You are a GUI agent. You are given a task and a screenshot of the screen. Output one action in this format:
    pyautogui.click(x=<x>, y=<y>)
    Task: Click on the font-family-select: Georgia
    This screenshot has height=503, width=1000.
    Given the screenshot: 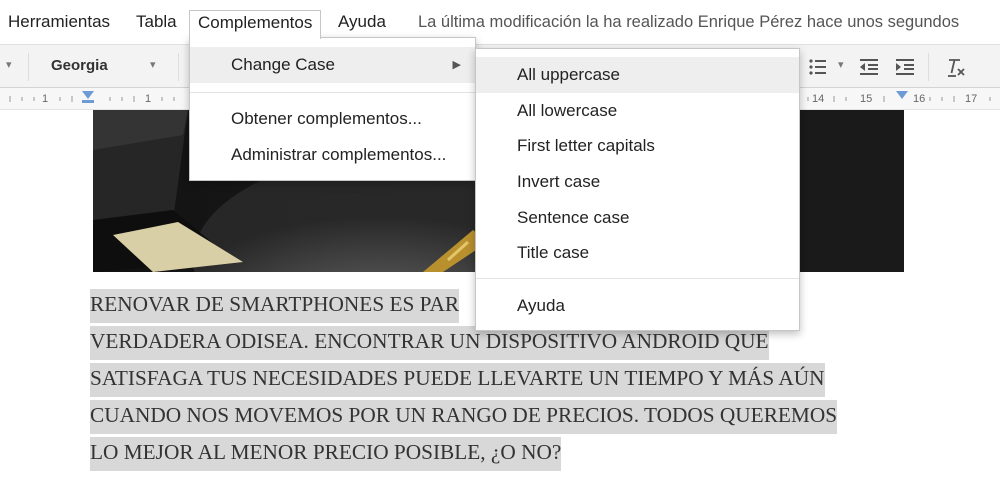 What is the action you would take?
    pyautogui.click(x=79, y=65)
    